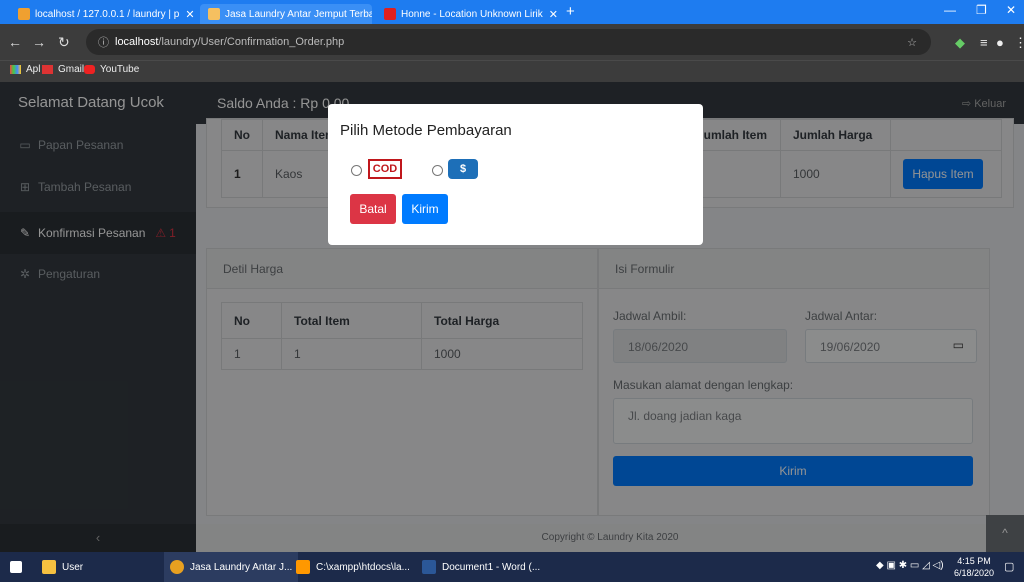  I want to click on wallet-radio, so click(437, 170).